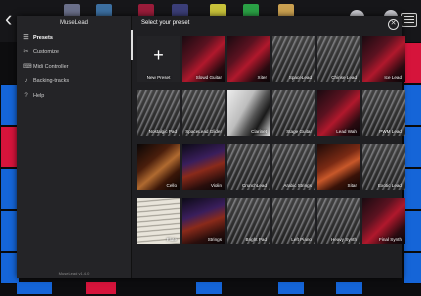 This screenshot has height=296, width=421. What do you see at coordinates (293, 113) in the screenshot?
I see `preset-tile: Stage Guitar` at bounding box center [293, 113].